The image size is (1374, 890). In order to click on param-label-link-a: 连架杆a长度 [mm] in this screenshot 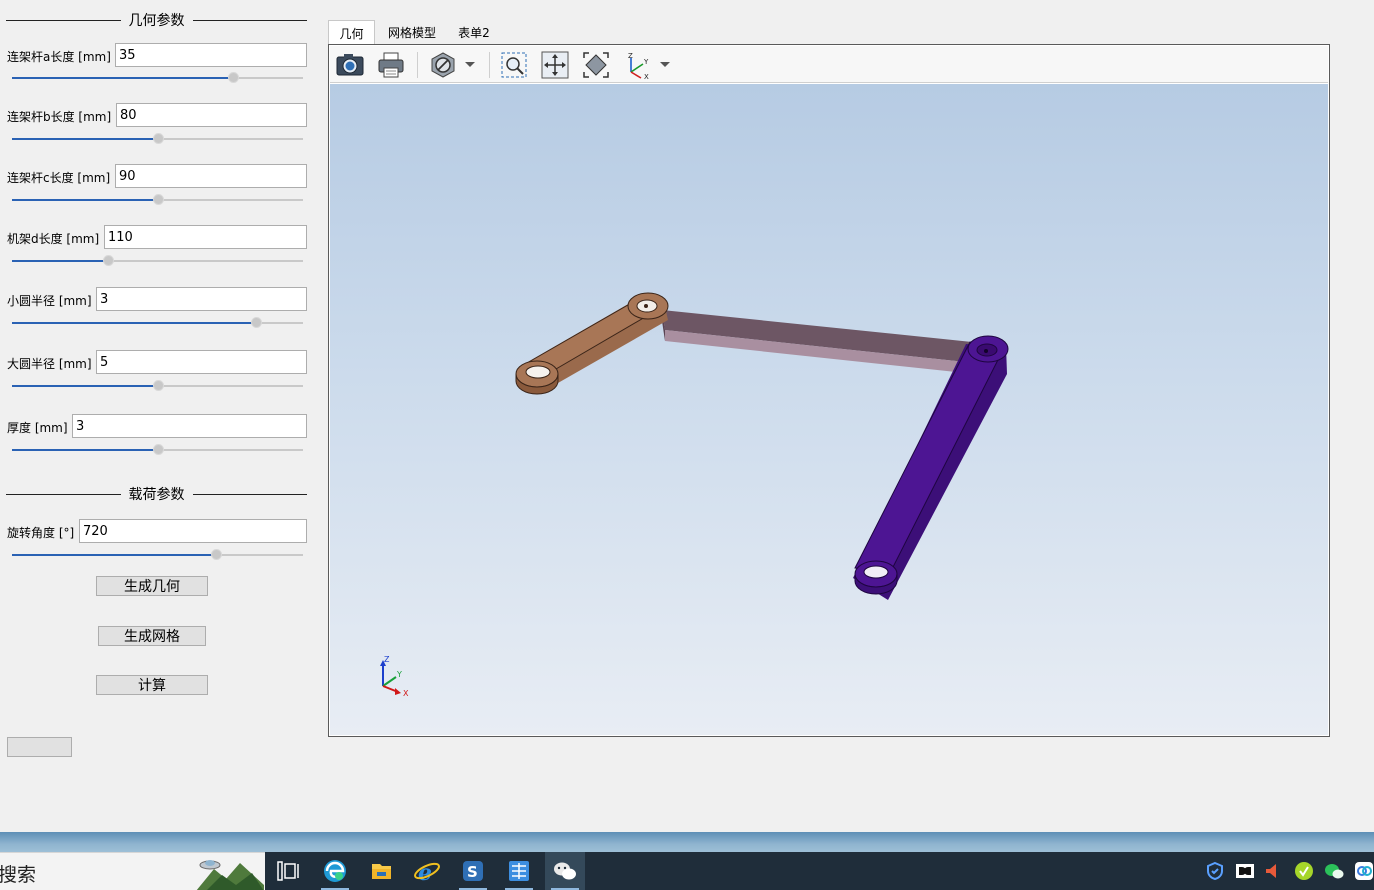, I will do `click(59, 57)`.